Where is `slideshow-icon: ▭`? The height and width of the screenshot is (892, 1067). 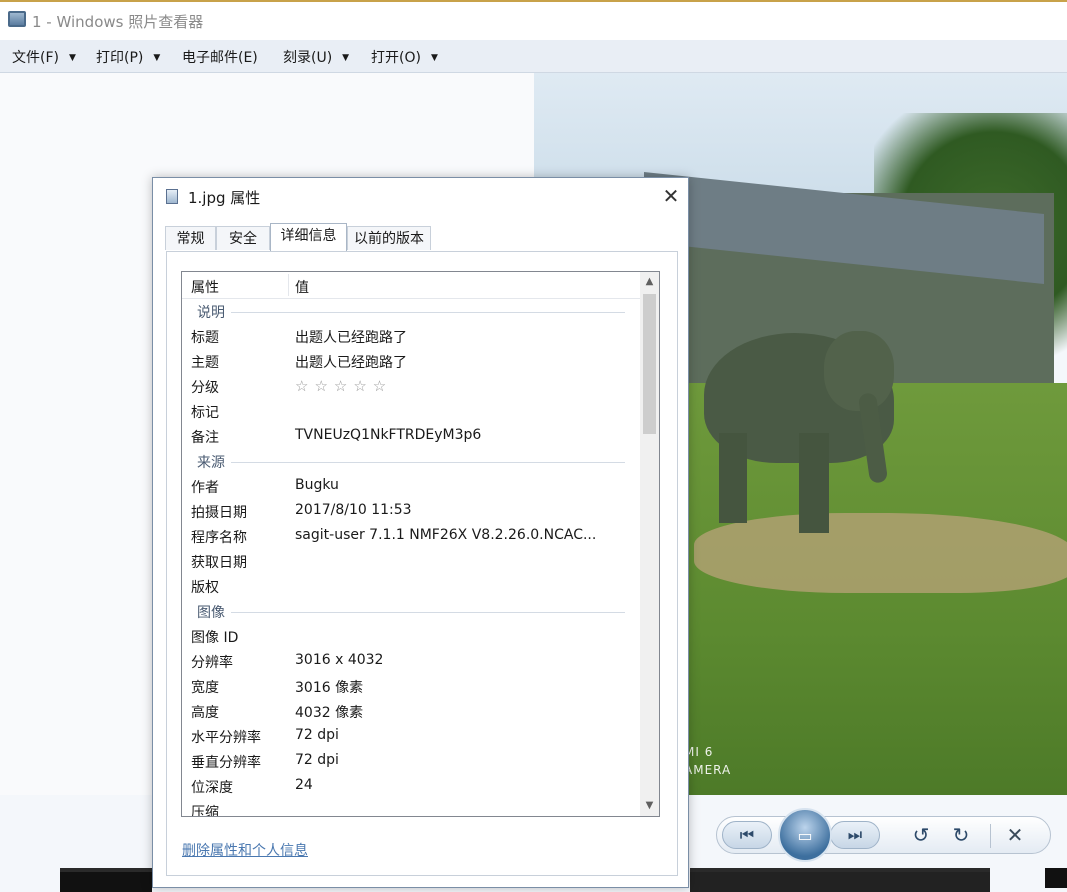 slideshow-icon: ▭ is located at coordinates (805, 835).